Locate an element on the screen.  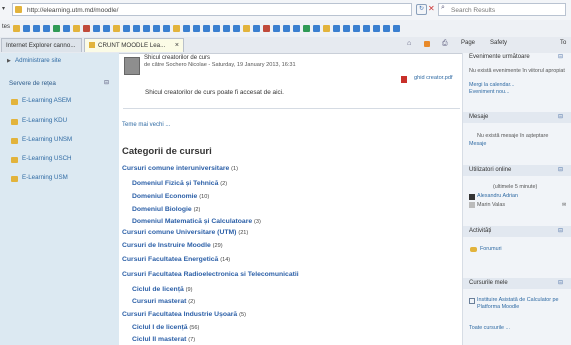
category-link: Cursuri de Instruire Moodle (29) is located at coordinates (172, 245).